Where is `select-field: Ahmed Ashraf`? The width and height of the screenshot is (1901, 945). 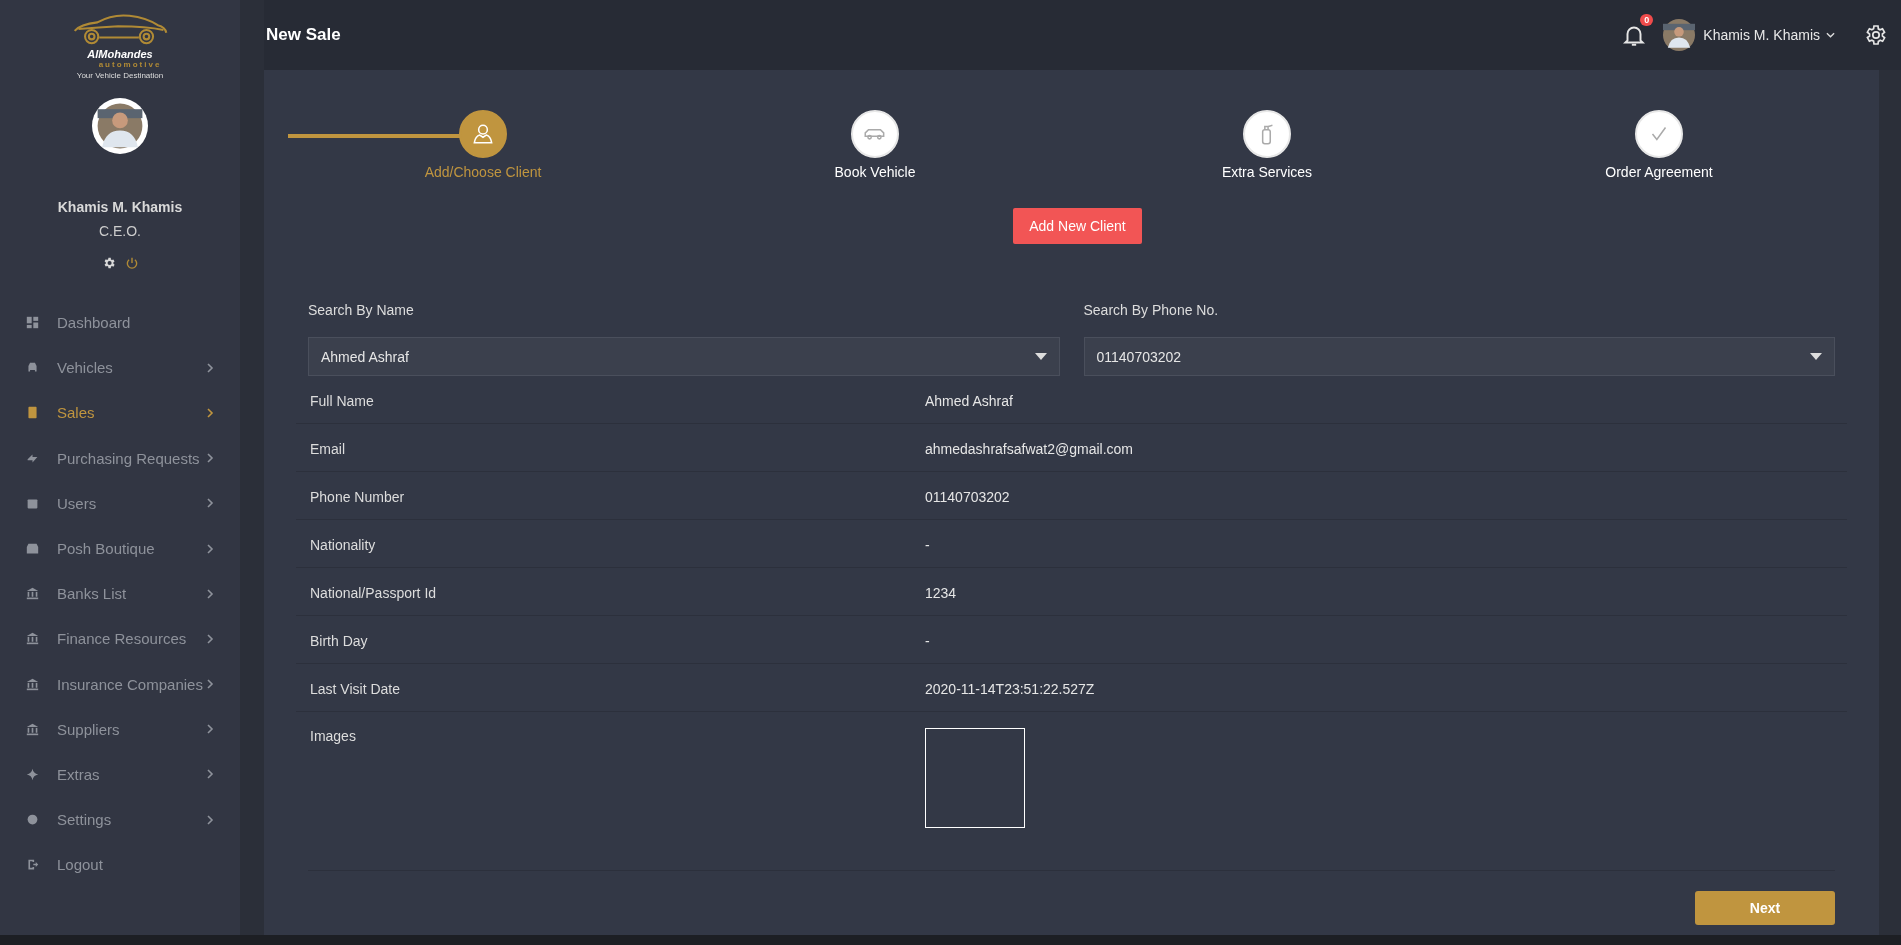 select-field: Ahmed Ashraf is located at coordinates (684, 356).